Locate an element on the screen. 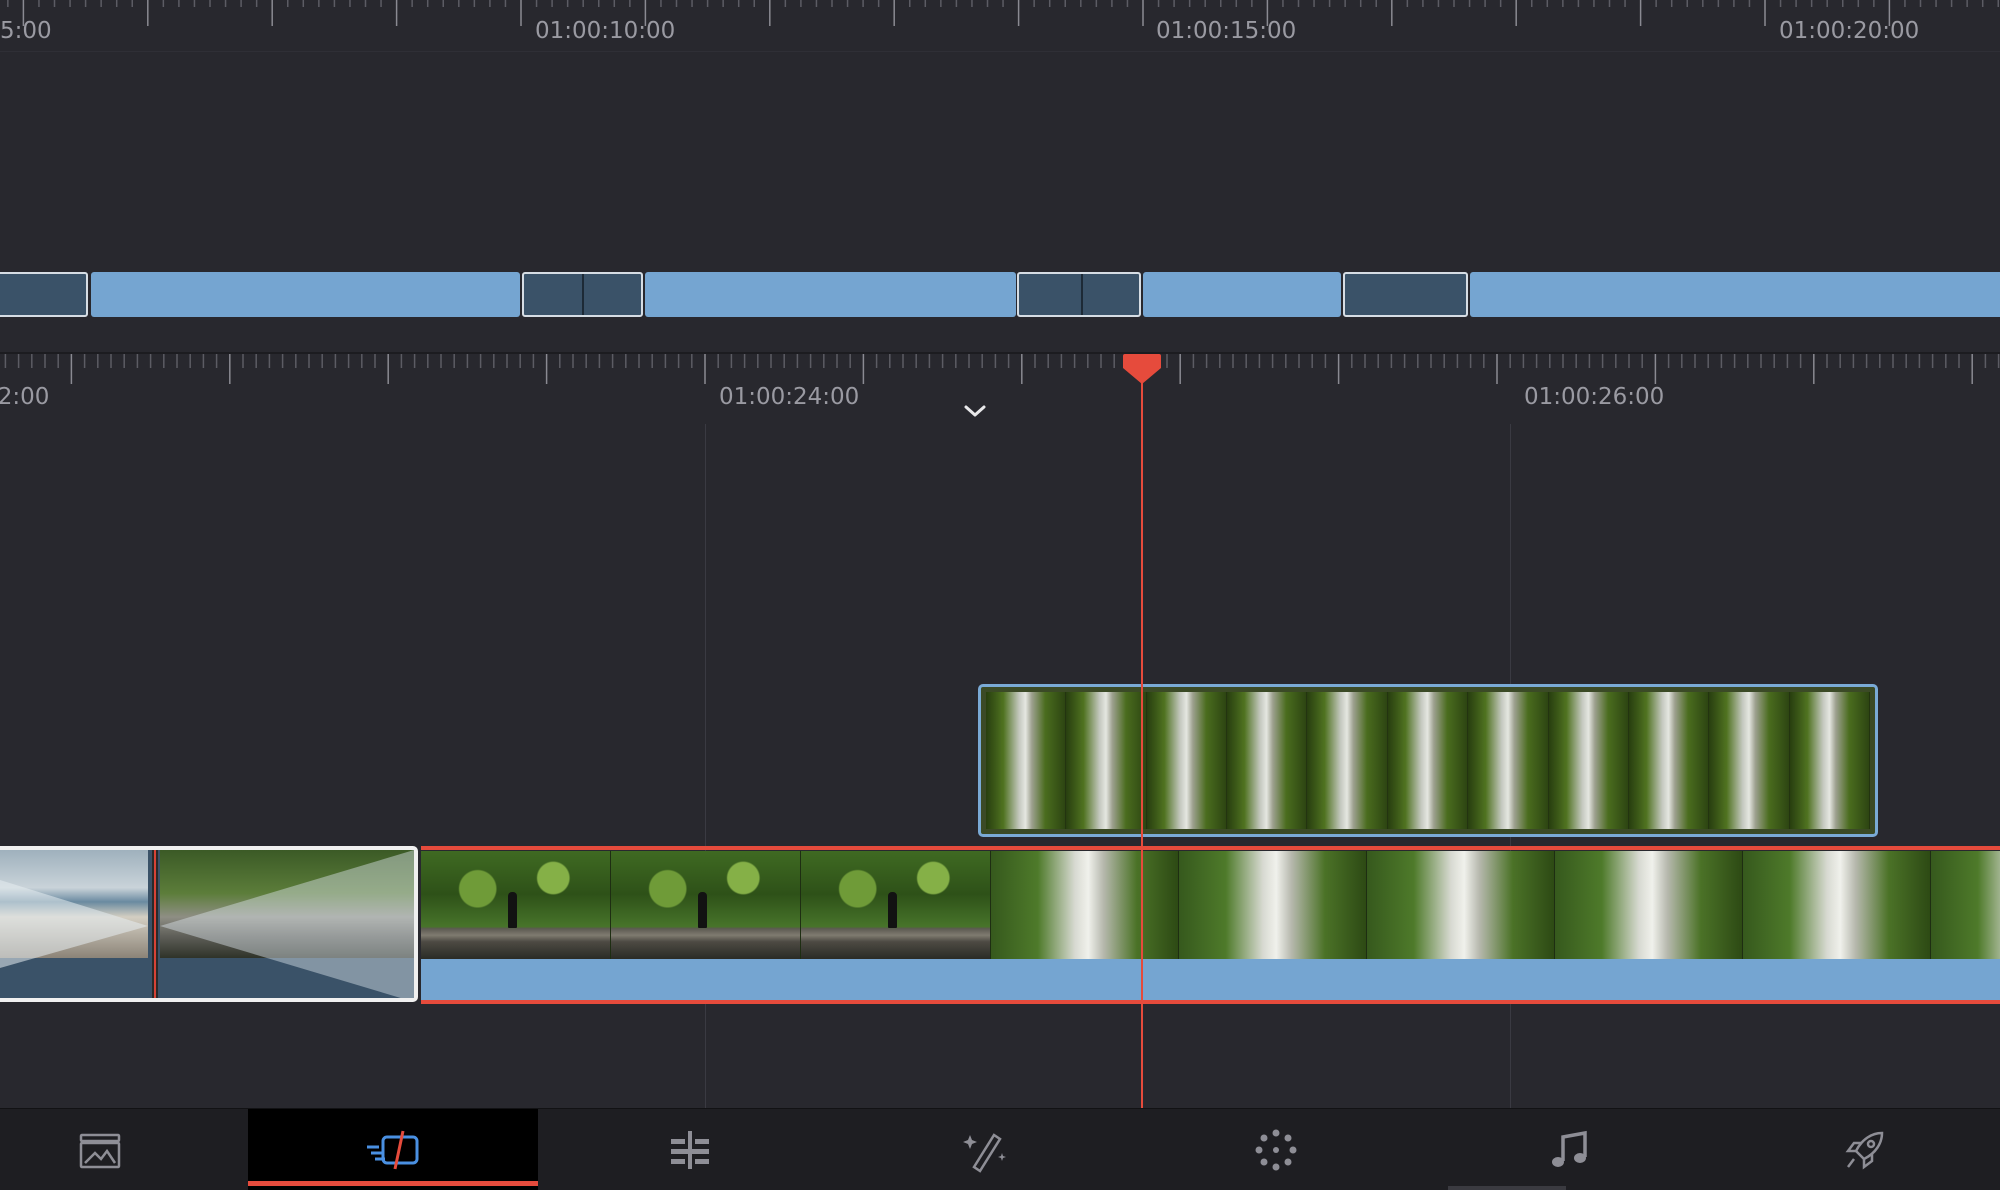 The height and width of the screenshot is (1190, 2000). chevron-down-icon is located at coordinates (975, 411).